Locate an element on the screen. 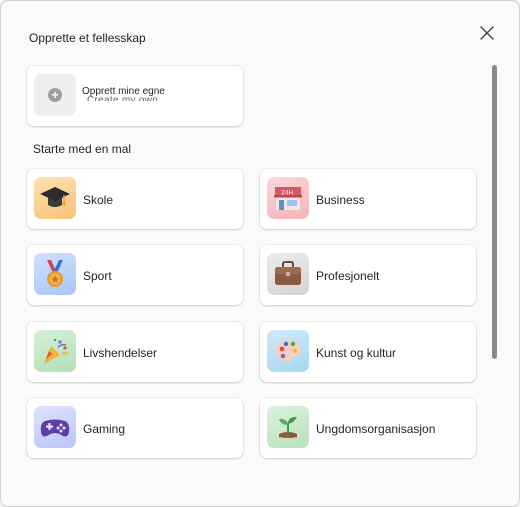 The height and width of the screenshot is (507, 520). medal-icon is located at coordinates (55, 273).